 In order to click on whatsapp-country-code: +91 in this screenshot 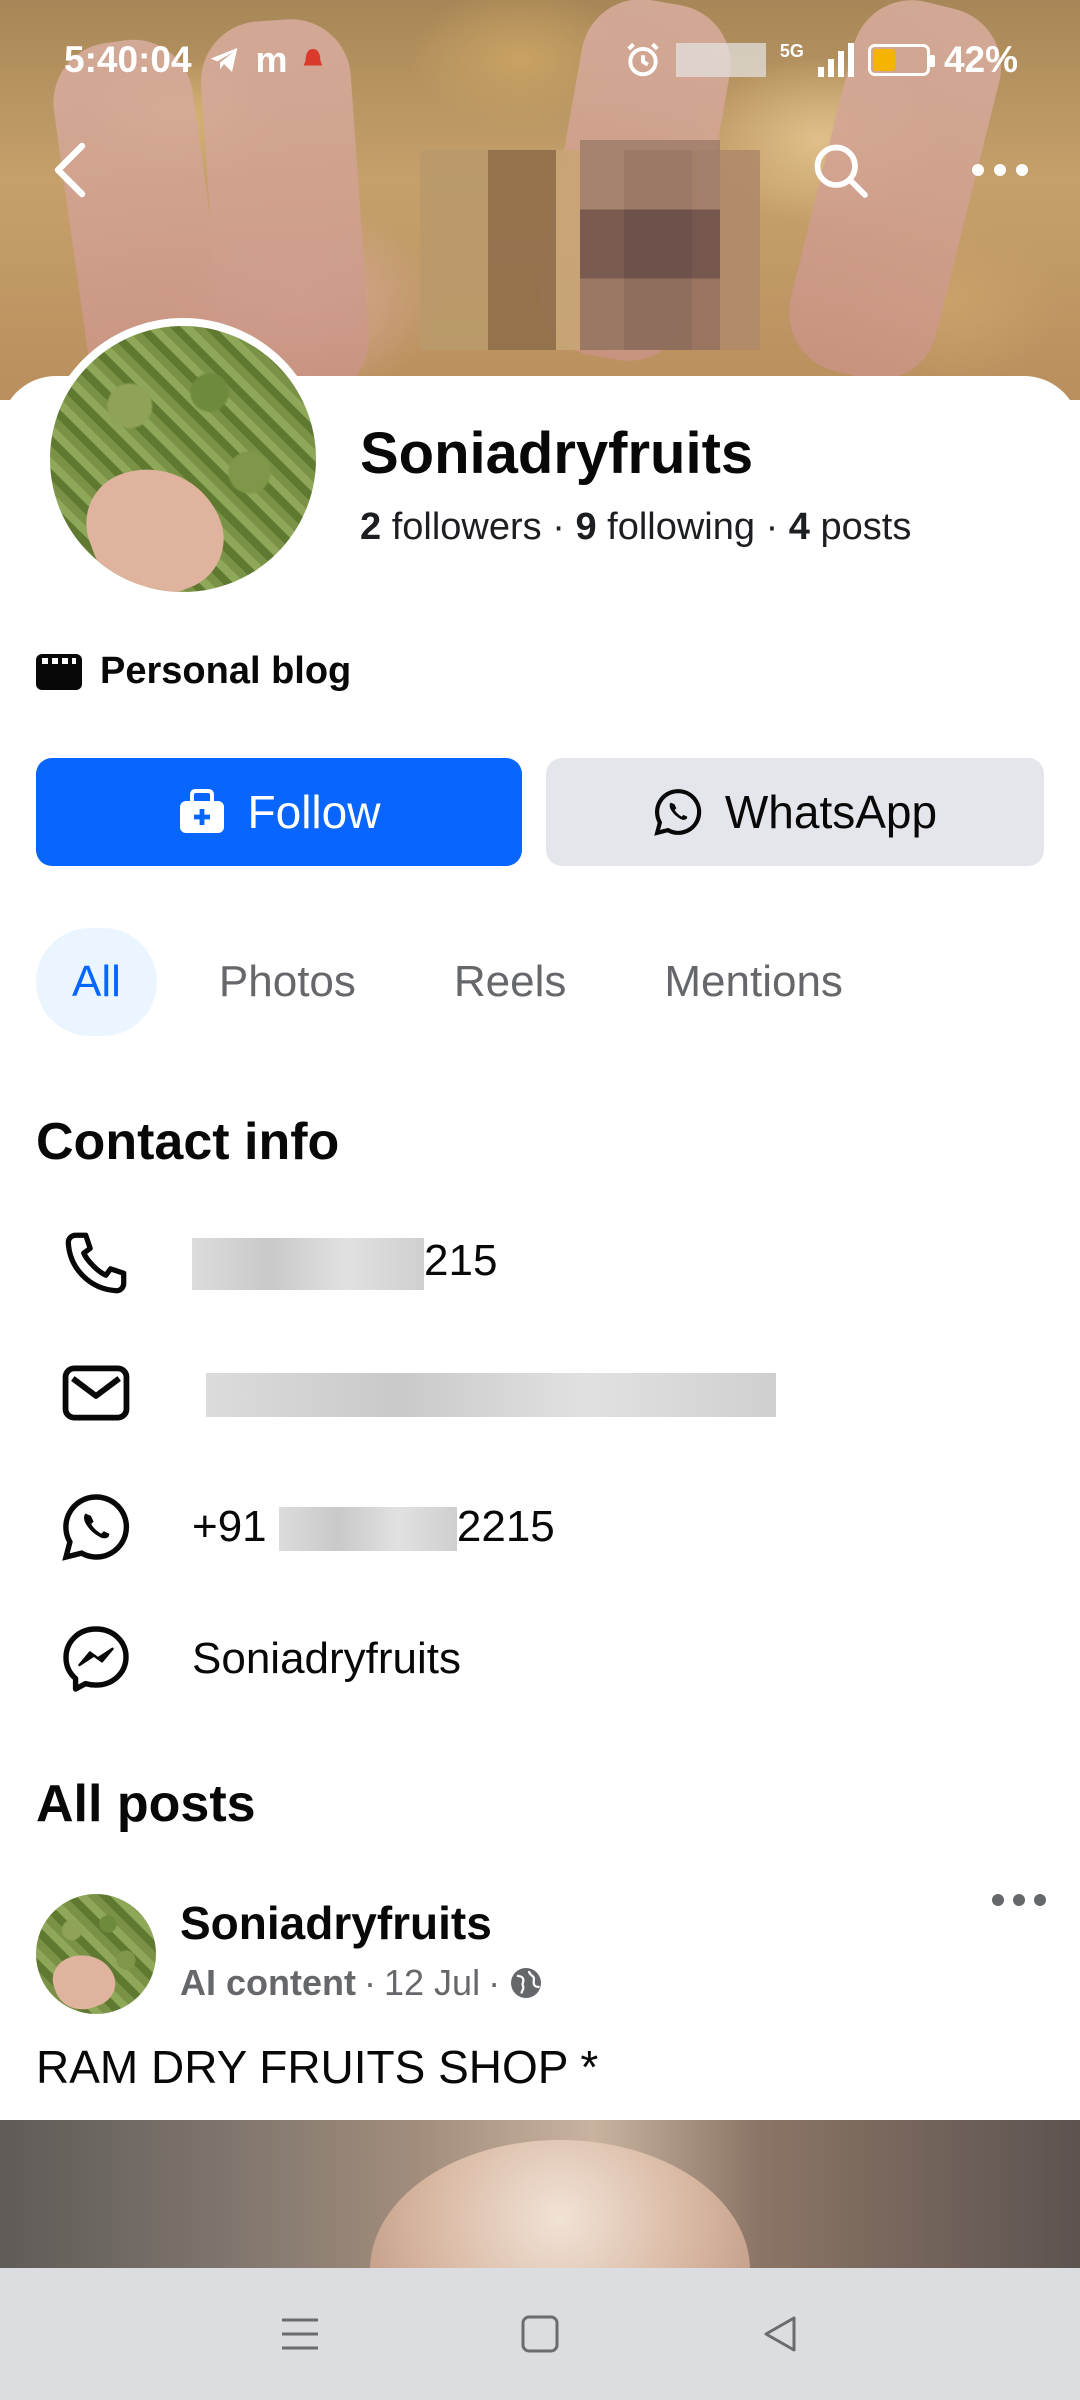, I will do `click(229, 1526)`.